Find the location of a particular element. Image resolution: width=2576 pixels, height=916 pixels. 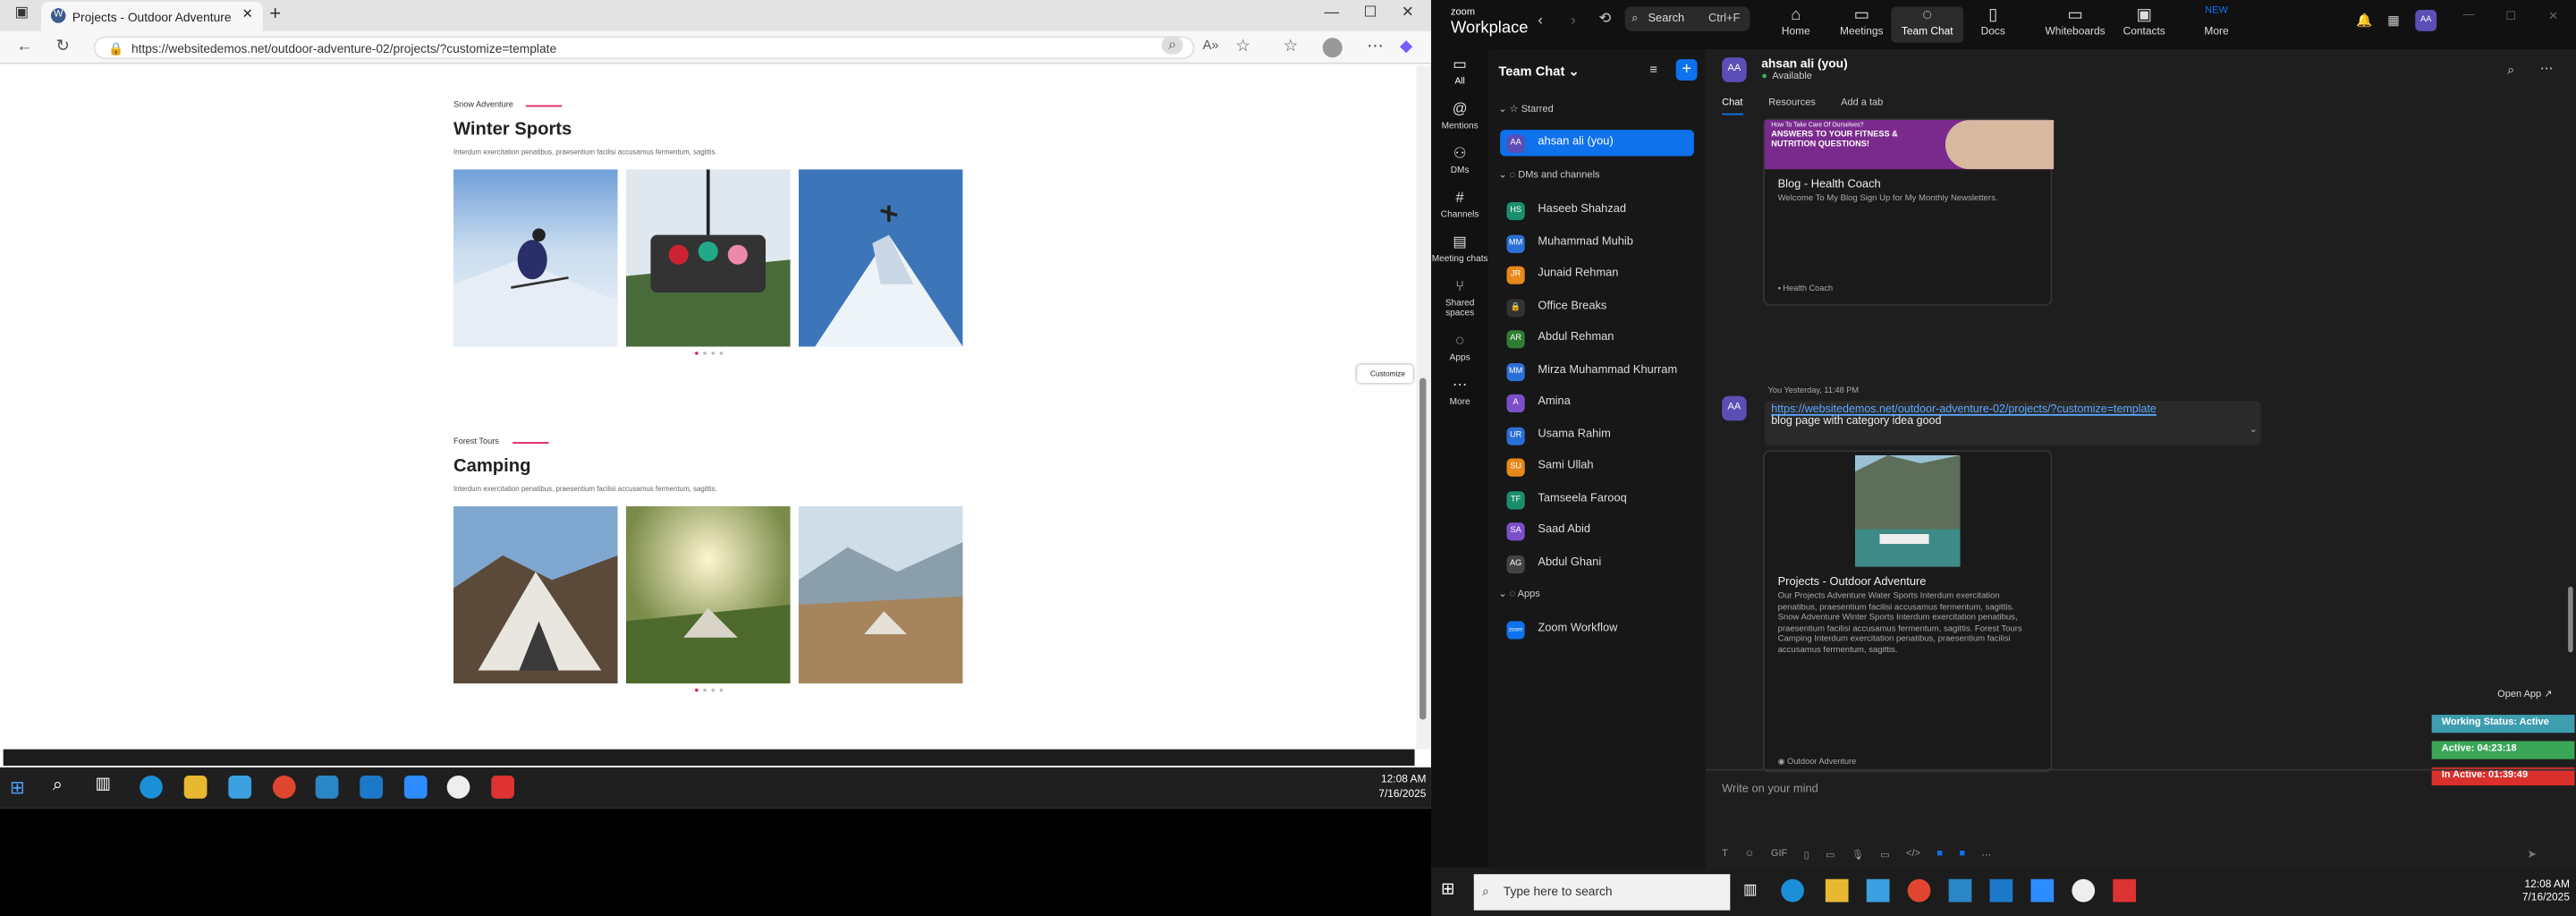

tab-chat: Chat is located at coordinates (1732, 106).